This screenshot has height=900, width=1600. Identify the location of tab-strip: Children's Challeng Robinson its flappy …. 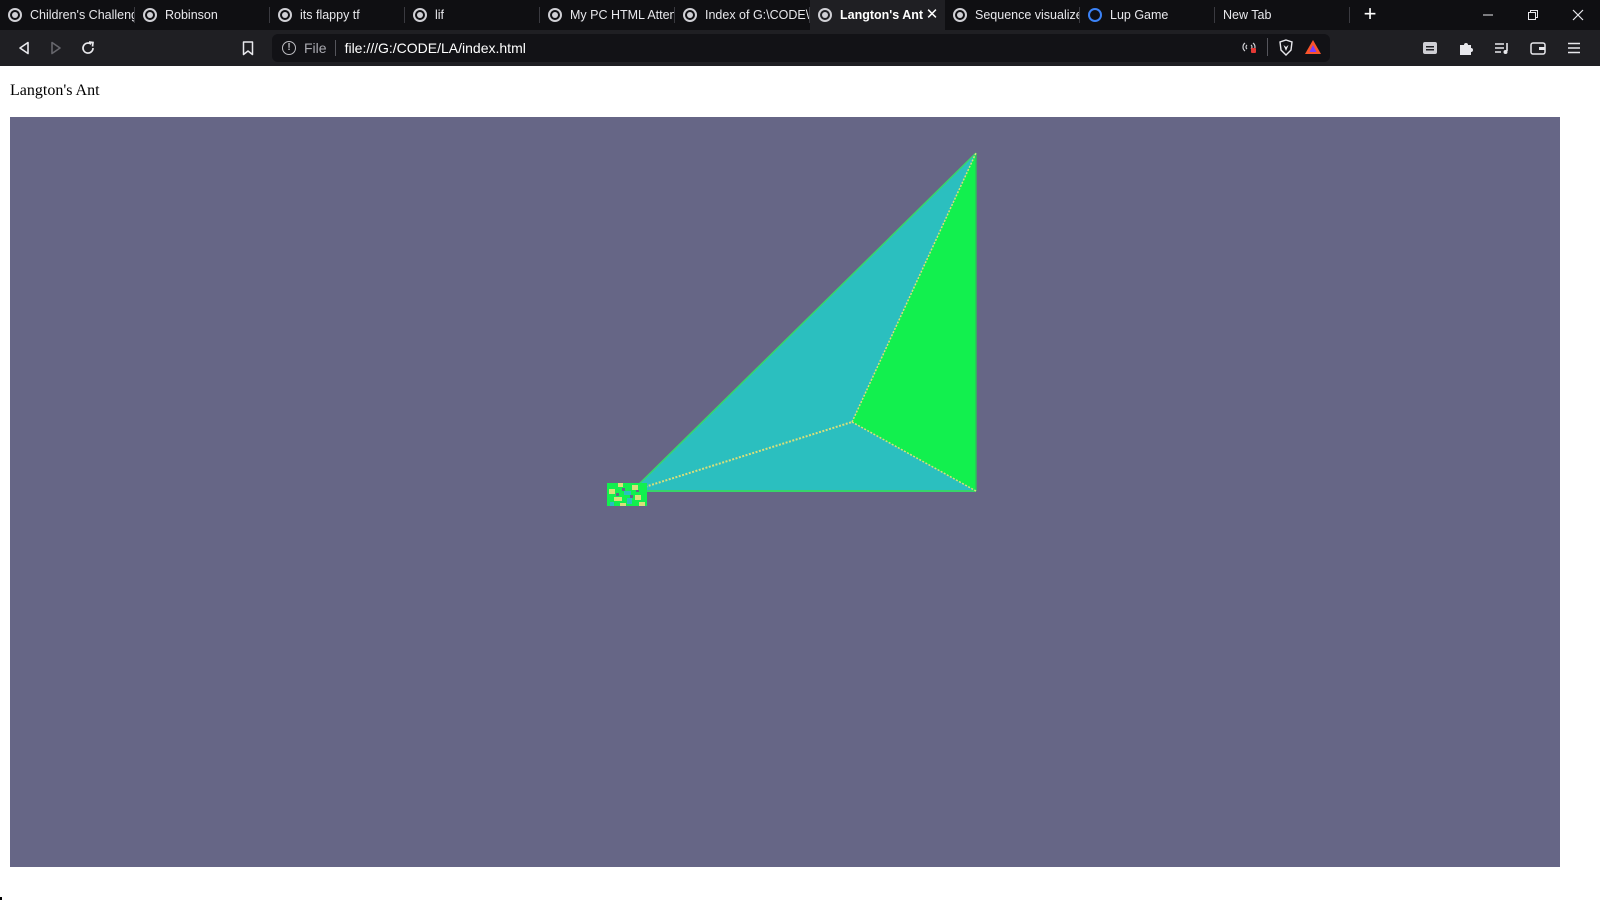
(800, 15).